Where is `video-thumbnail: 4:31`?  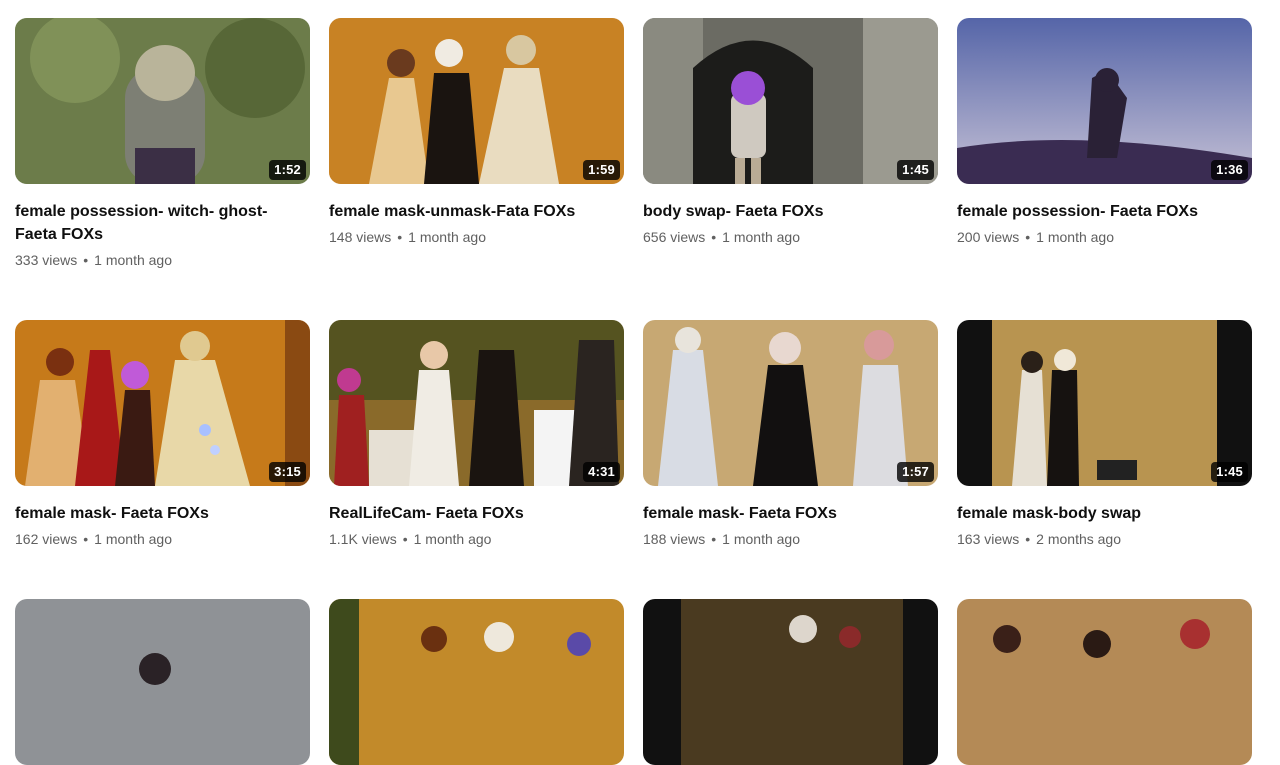 video-thumbnail: 4:31 is located at coordinates (476, 403).